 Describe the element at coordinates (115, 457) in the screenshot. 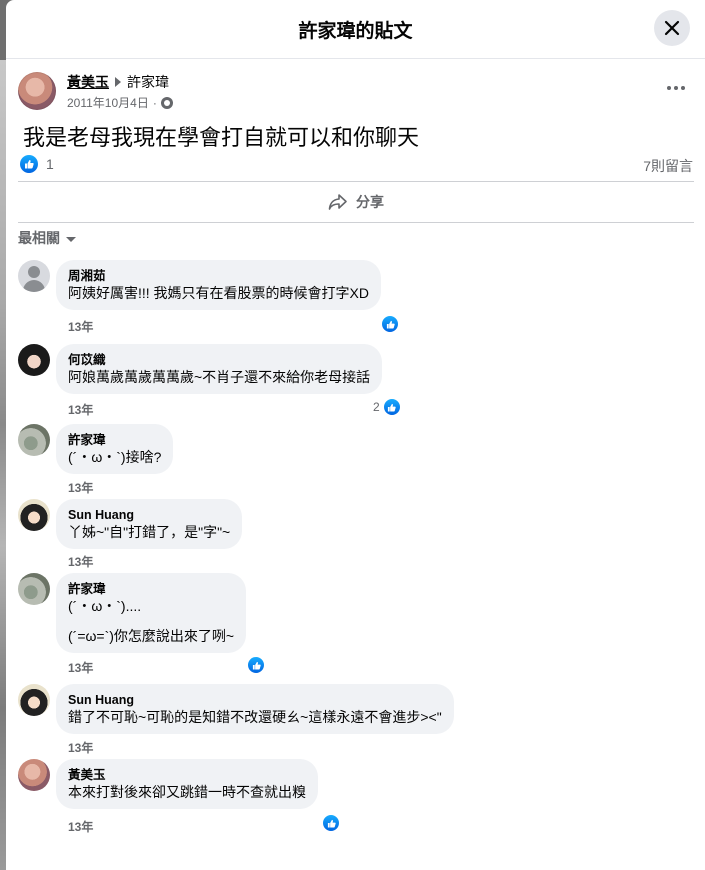

I see `comment-text: (´・ω・`)接啥?` at that location.